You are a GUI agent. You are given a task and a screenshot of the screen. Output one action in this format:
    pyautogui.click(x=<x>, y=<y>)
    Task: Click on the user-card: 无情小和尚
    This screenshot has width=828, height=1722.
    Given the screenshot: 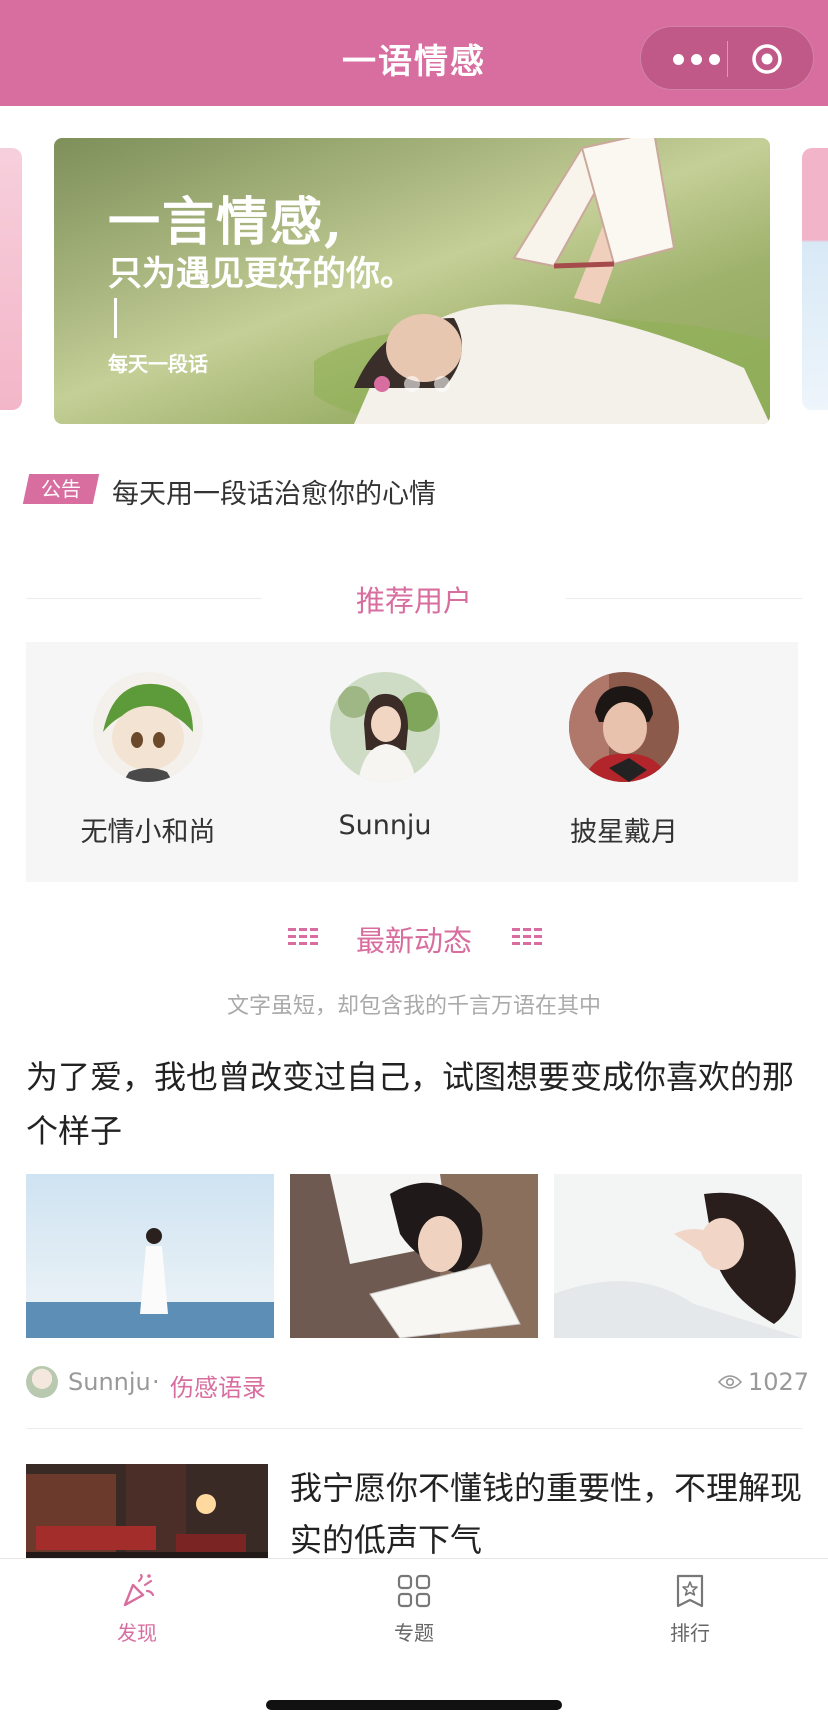 What is the action you would take?
    pyautogui.click(x=148, y=760)
    